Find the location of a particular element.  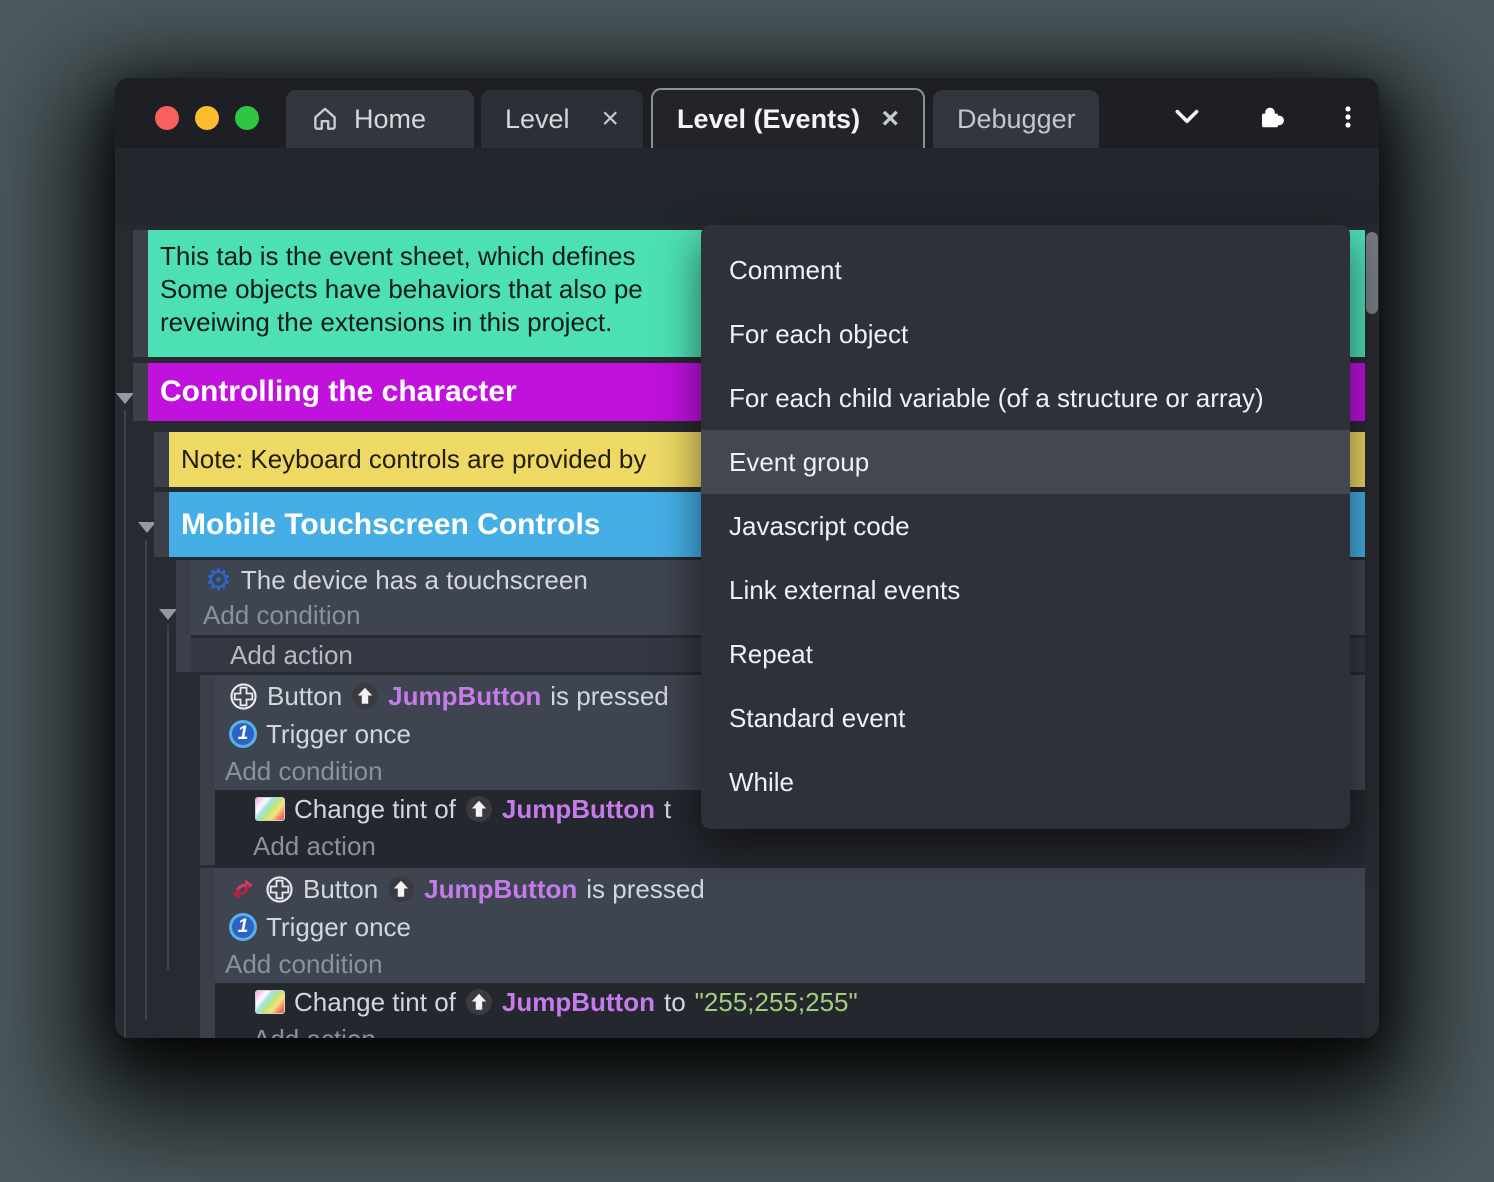

addons-puzzle-icon is located at coordinates (1270, 117).